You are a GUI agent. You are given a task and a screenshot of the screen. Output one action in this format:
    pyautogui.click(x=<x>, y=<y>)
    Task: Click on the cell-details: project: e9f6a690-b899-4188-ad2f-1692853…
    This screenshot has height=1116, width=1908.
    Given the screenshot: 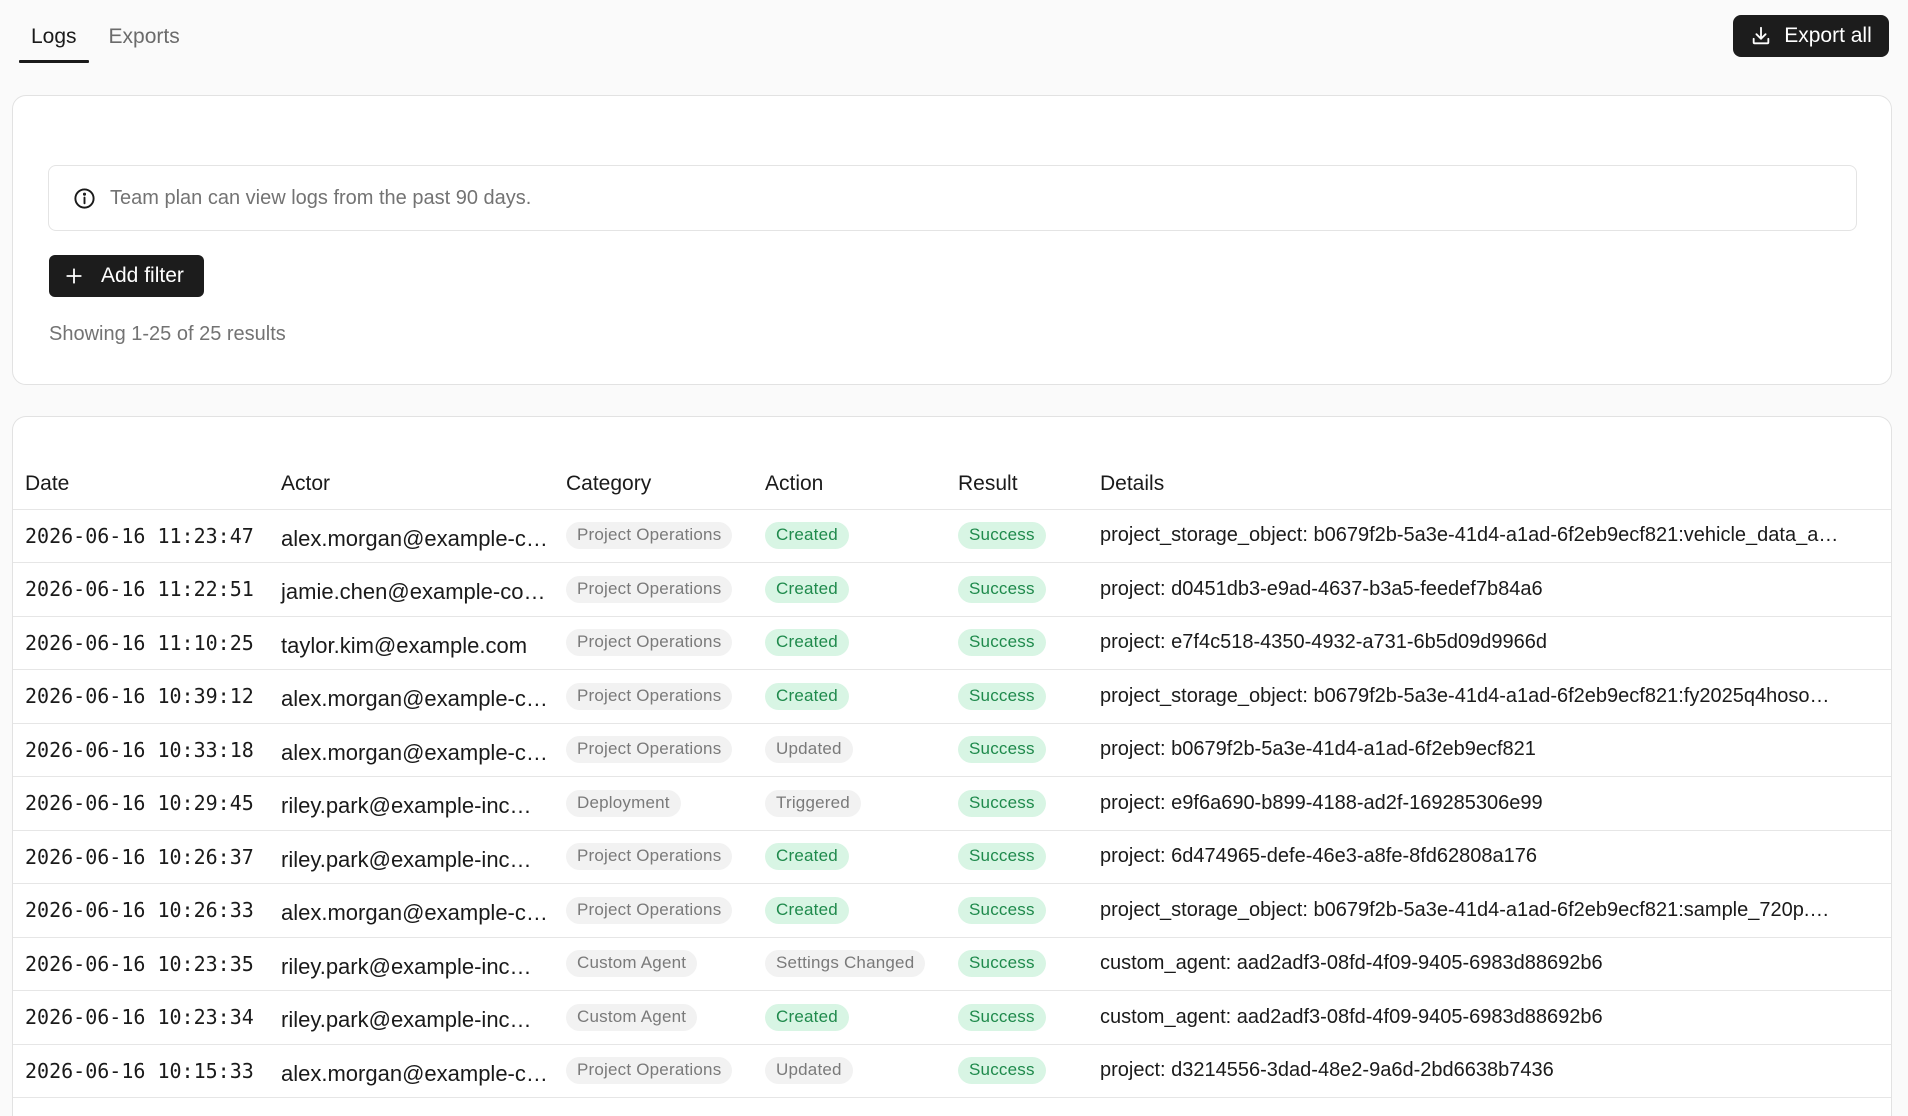 What is the action you would take?
    pyautogui.click(x=1489, y=803)
    